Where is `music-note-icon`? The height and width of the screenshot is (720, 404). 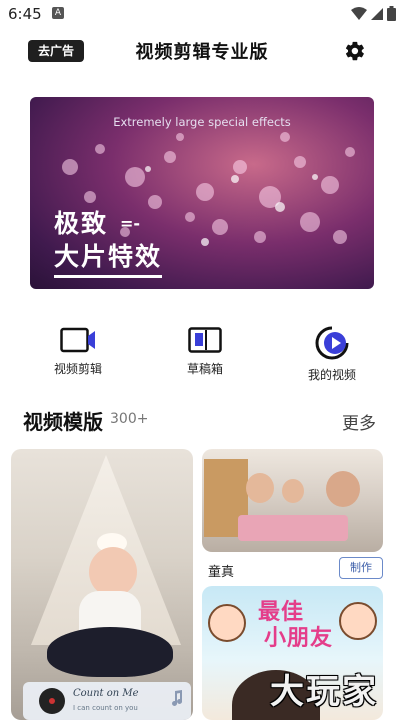 music-note-icon is located at coordinates (177, 698).